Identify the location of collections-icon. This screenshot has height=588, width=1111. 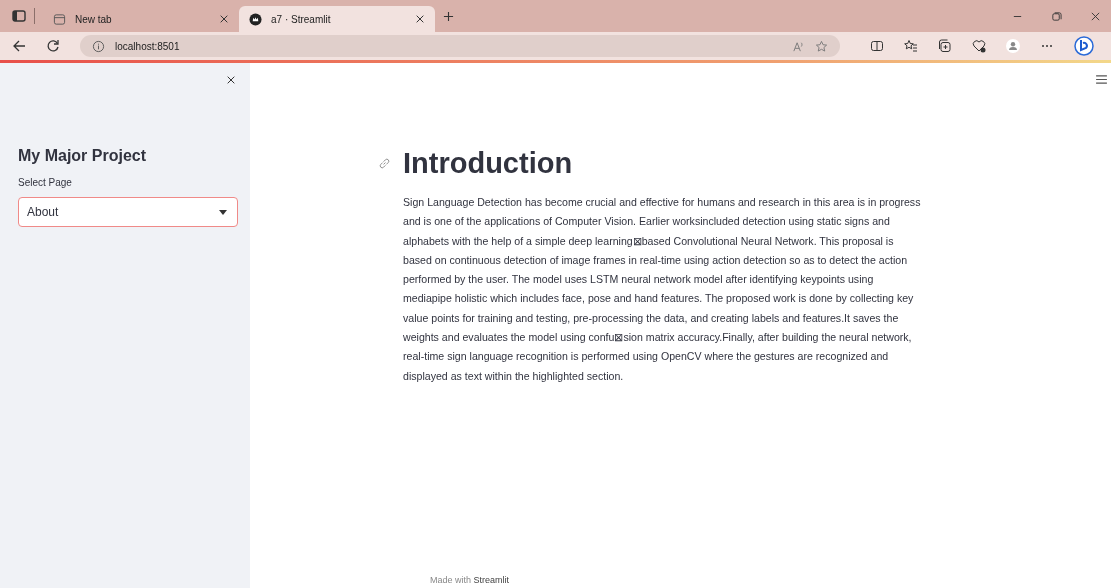
(945, 46).